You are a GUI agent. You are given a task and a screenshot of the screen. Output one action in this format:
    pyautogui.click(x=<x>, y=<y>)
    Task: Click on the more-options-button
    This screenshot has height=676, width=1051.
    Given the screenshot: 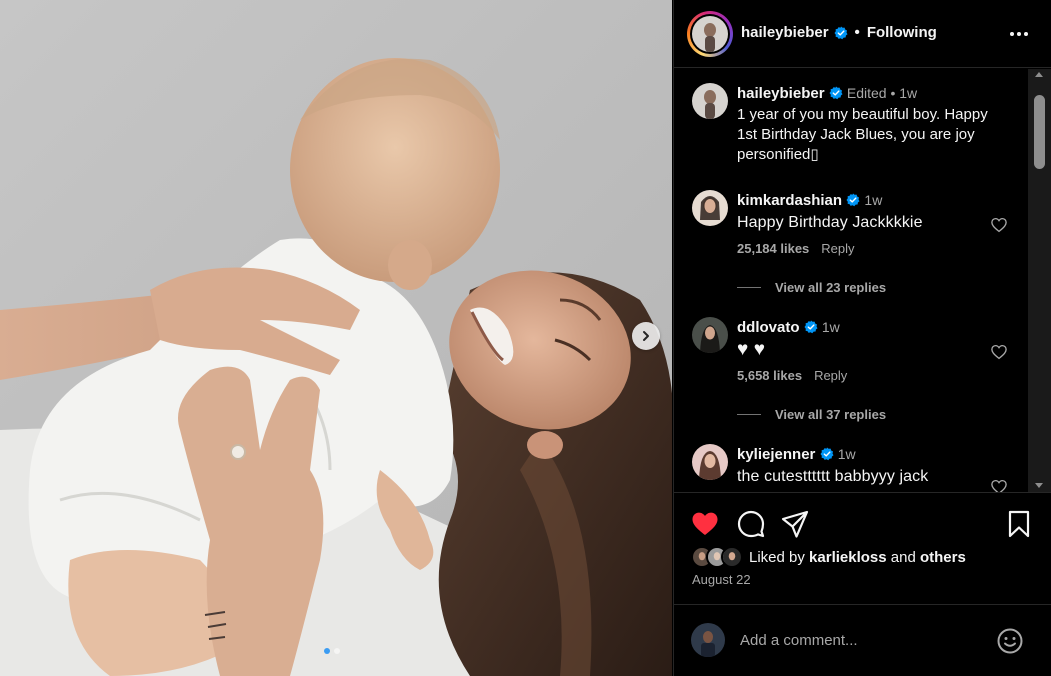 What is the action you would take?
    pyautogui.click(x=1019, y=34)
    